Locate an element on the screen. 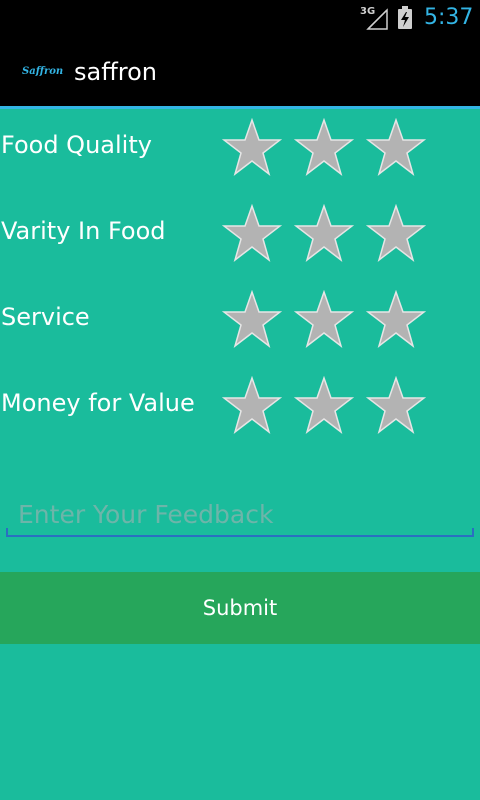  clock: 5:37 is located at coordinates (449, 17).